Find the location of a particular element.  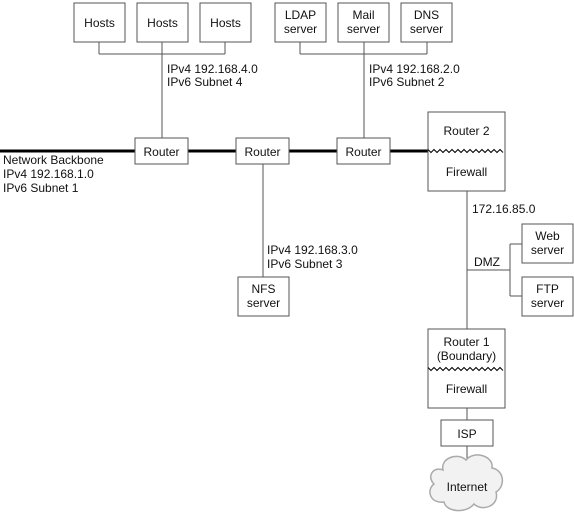

subnet3-ipv4: IPv4 192.168.3.0 is located at coordinates (312, 250).